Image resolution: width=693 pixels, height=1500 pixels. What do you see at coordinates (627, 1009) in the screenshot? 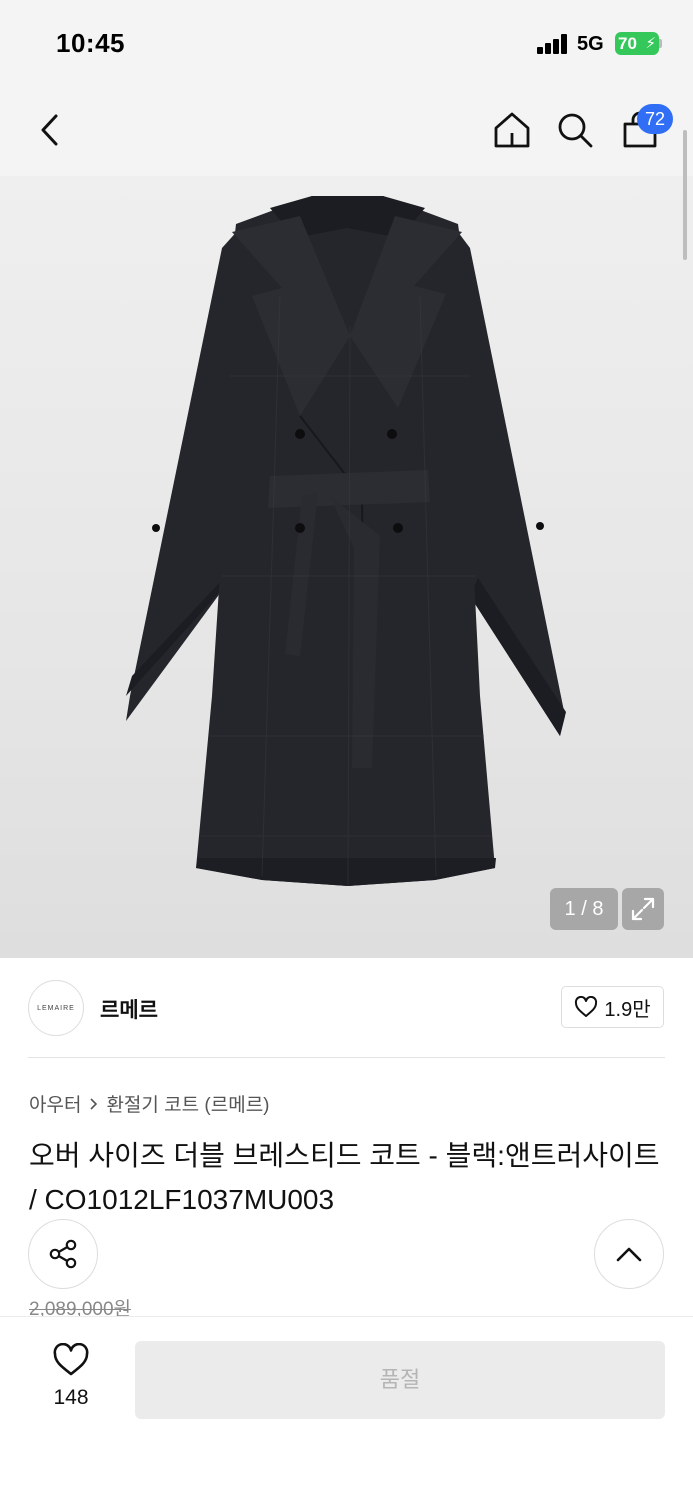
I see `brand-like-count: 1.9만` at bounding box center [627, 1009].